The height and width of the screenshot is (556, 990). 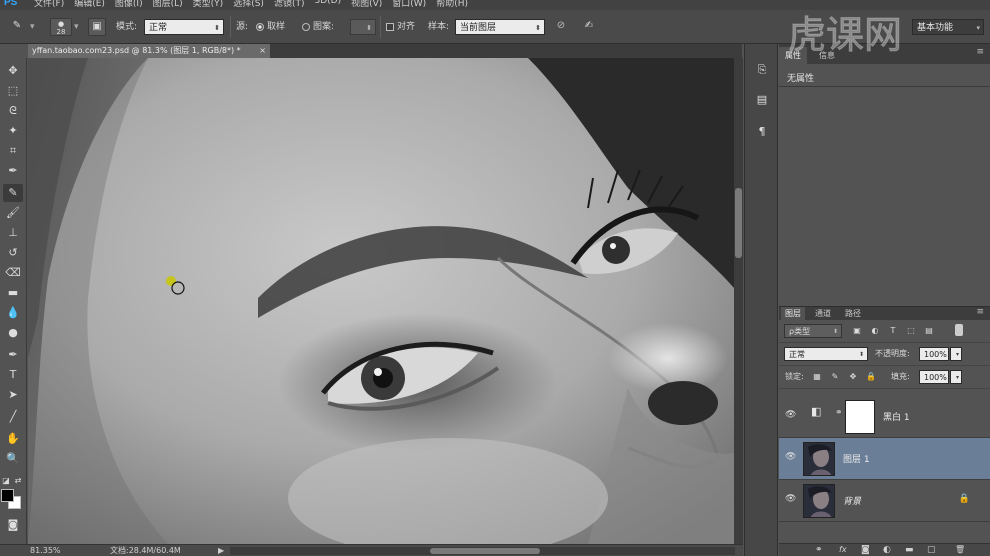 What do you see at coordinates (13, 71) in the screenshot?
I see `move-tool-icon: ✥` at bounding box center [13, 71].